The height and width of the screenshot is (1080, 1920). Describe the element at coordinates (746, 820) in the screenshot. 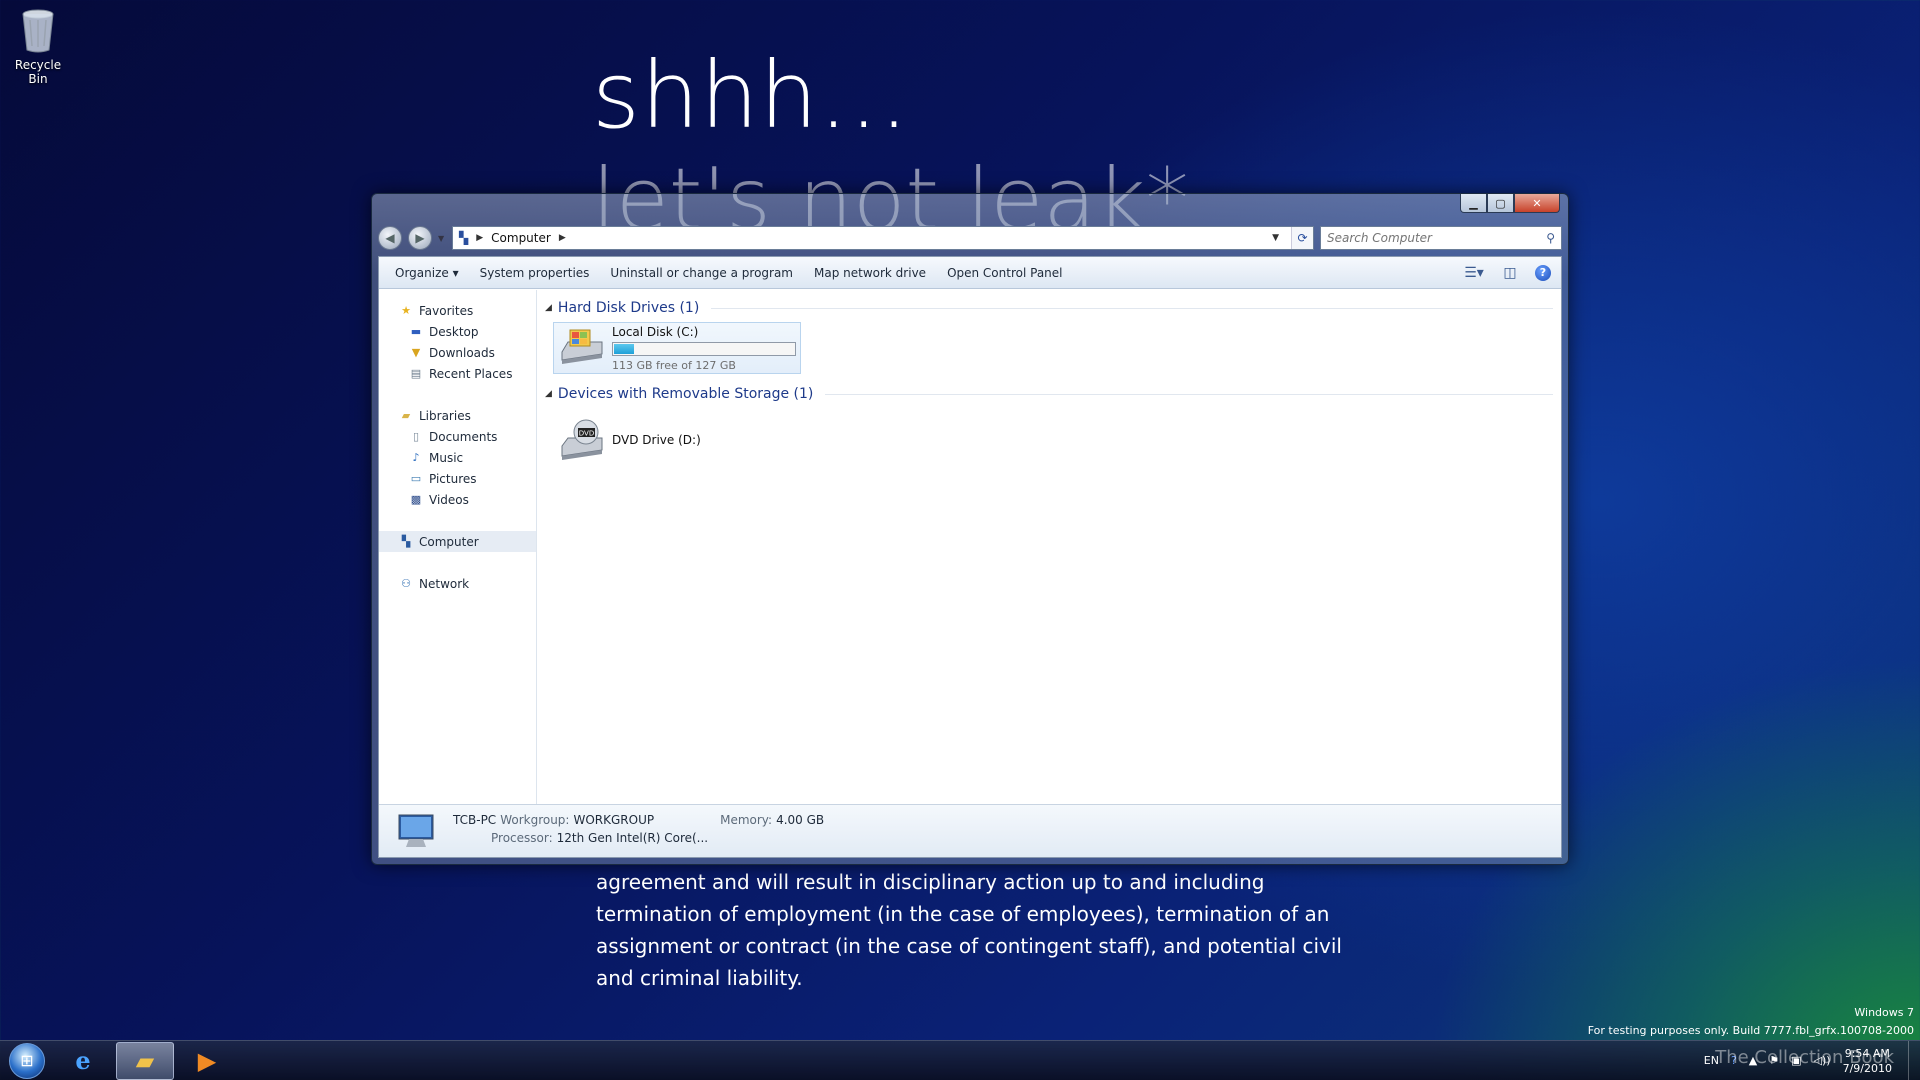

I see `memory-label: Memory:` at that location.